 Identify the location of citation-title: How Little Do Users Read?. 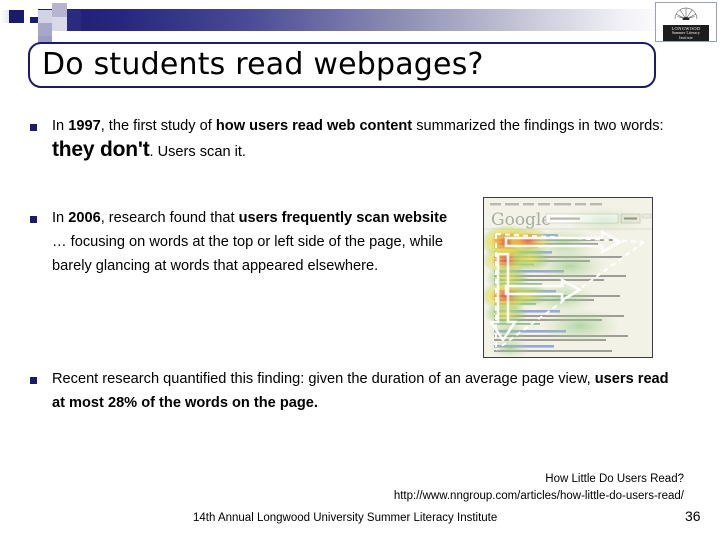
(614, 479).